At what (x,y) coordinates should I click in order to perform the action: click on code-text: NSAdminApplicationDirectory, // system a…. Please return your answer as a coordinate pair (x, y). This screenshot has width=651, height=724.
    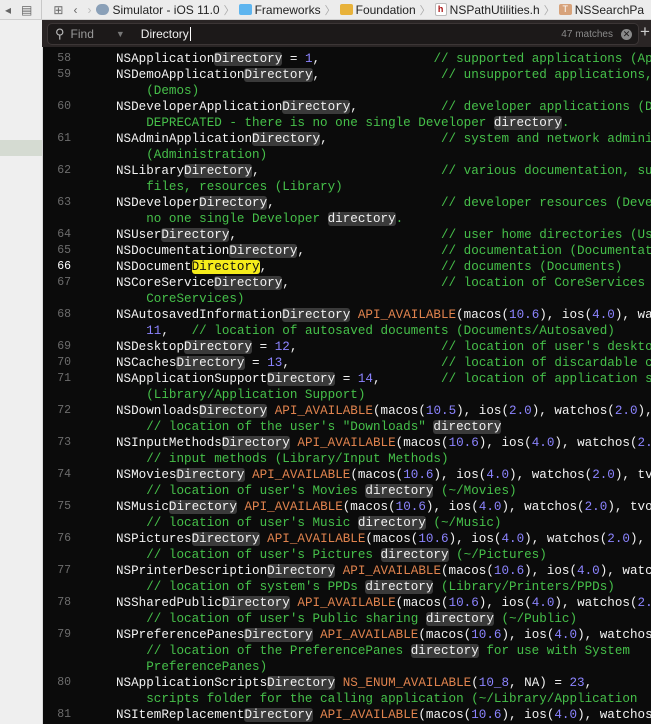
    Looking at the image, I should click on (383, 139).